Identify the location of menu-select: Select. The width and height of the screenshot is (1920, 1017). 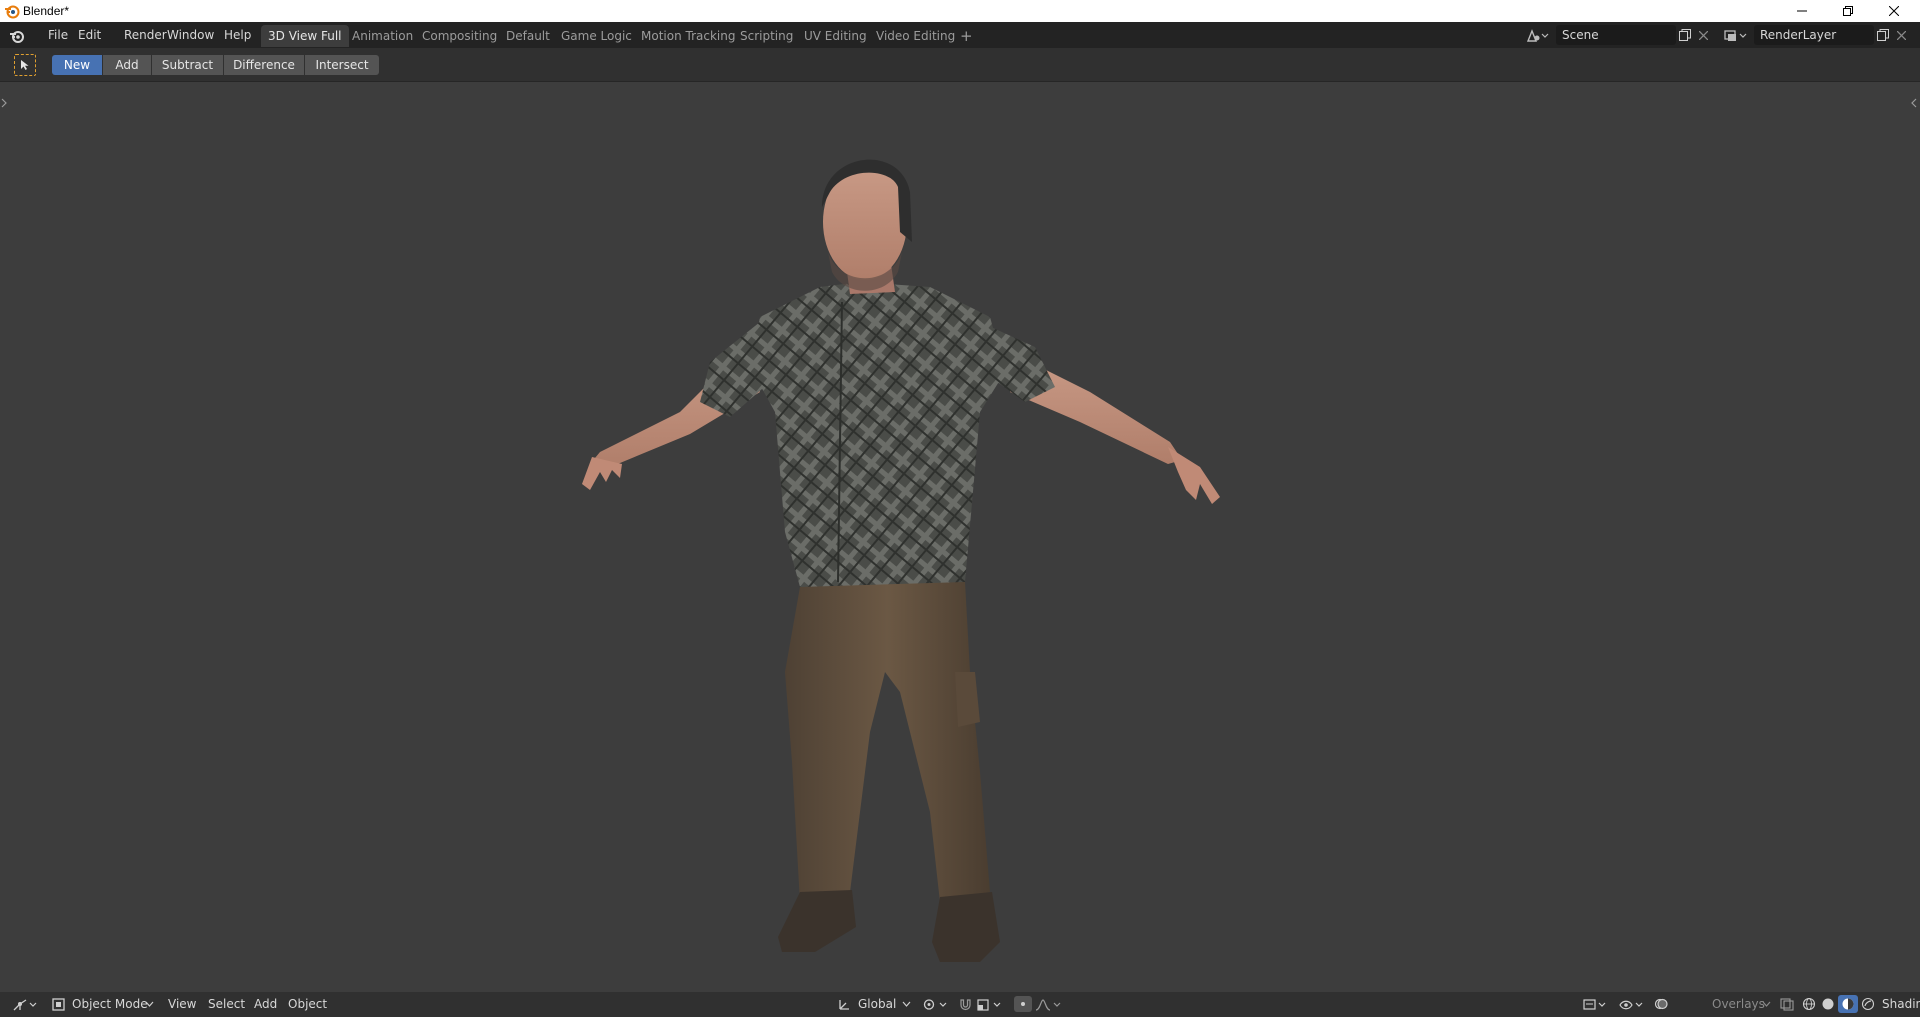
(226, 1004).